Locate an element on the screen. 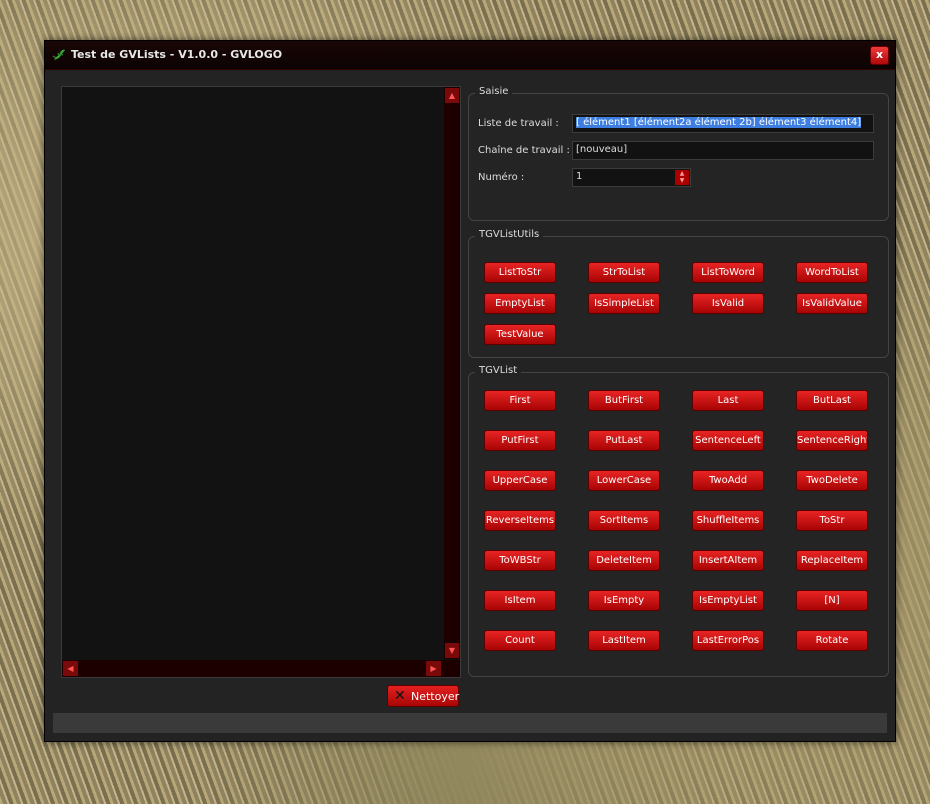 This screenshot has width=930, height=804. reverseitems-button: ReverseItems is located at coordinates (520, 520).